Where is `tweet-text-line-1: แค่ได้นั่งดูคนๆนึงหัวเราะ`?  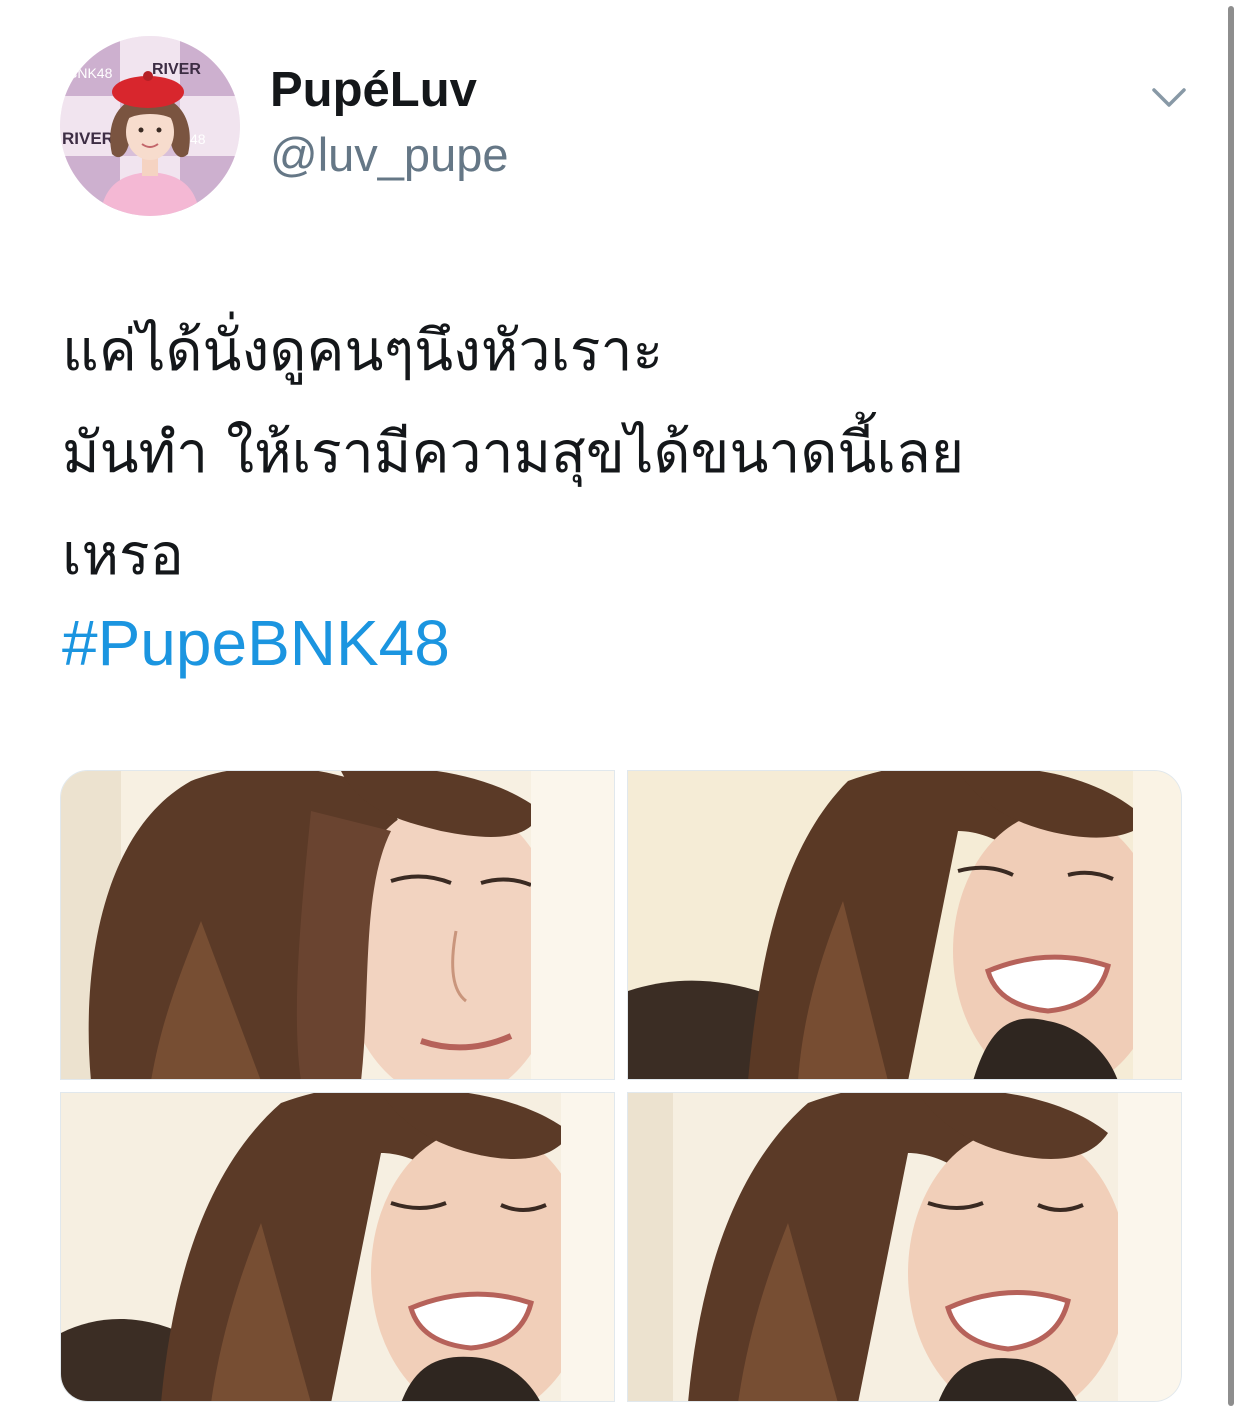
tweet-text-line-1: แค่ได้นั่งดูคนๆนึงหัวเราะ is located at coordinates (363, 351).